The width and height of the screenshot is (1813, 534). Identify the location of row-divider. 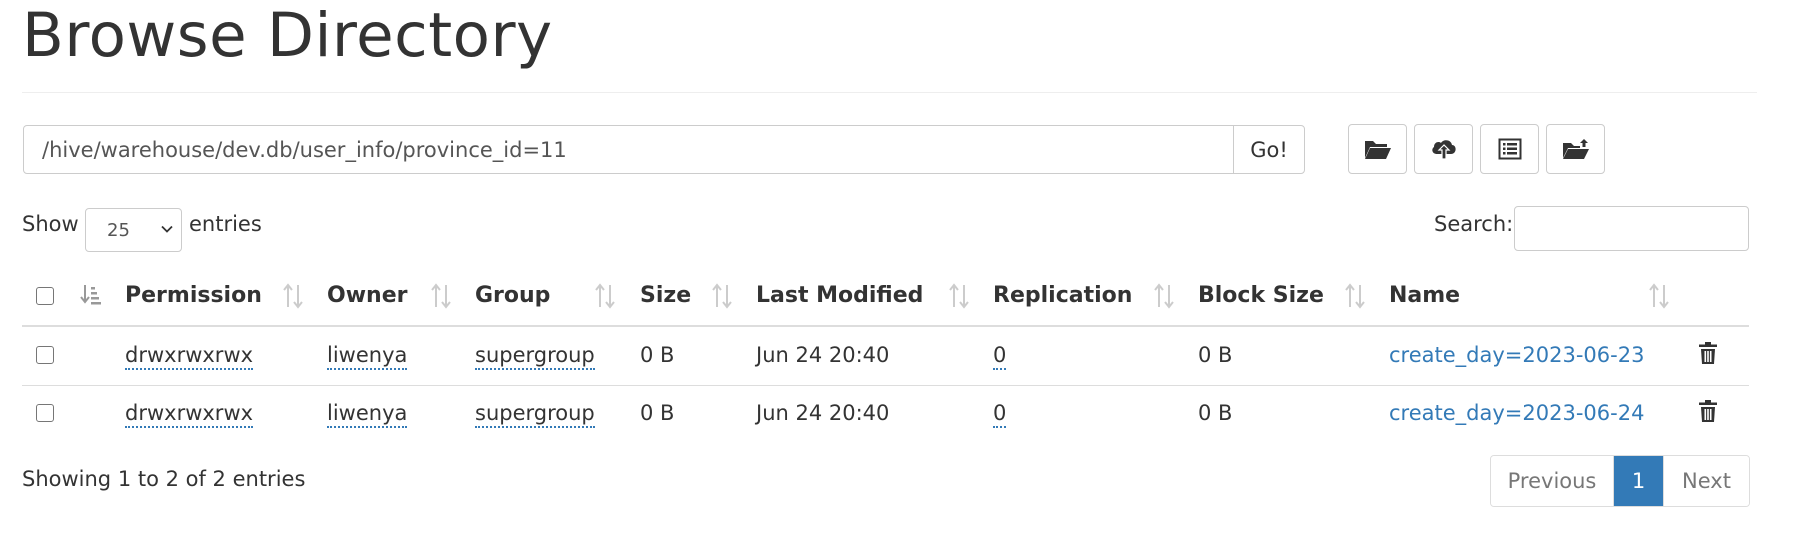
(885, 385).